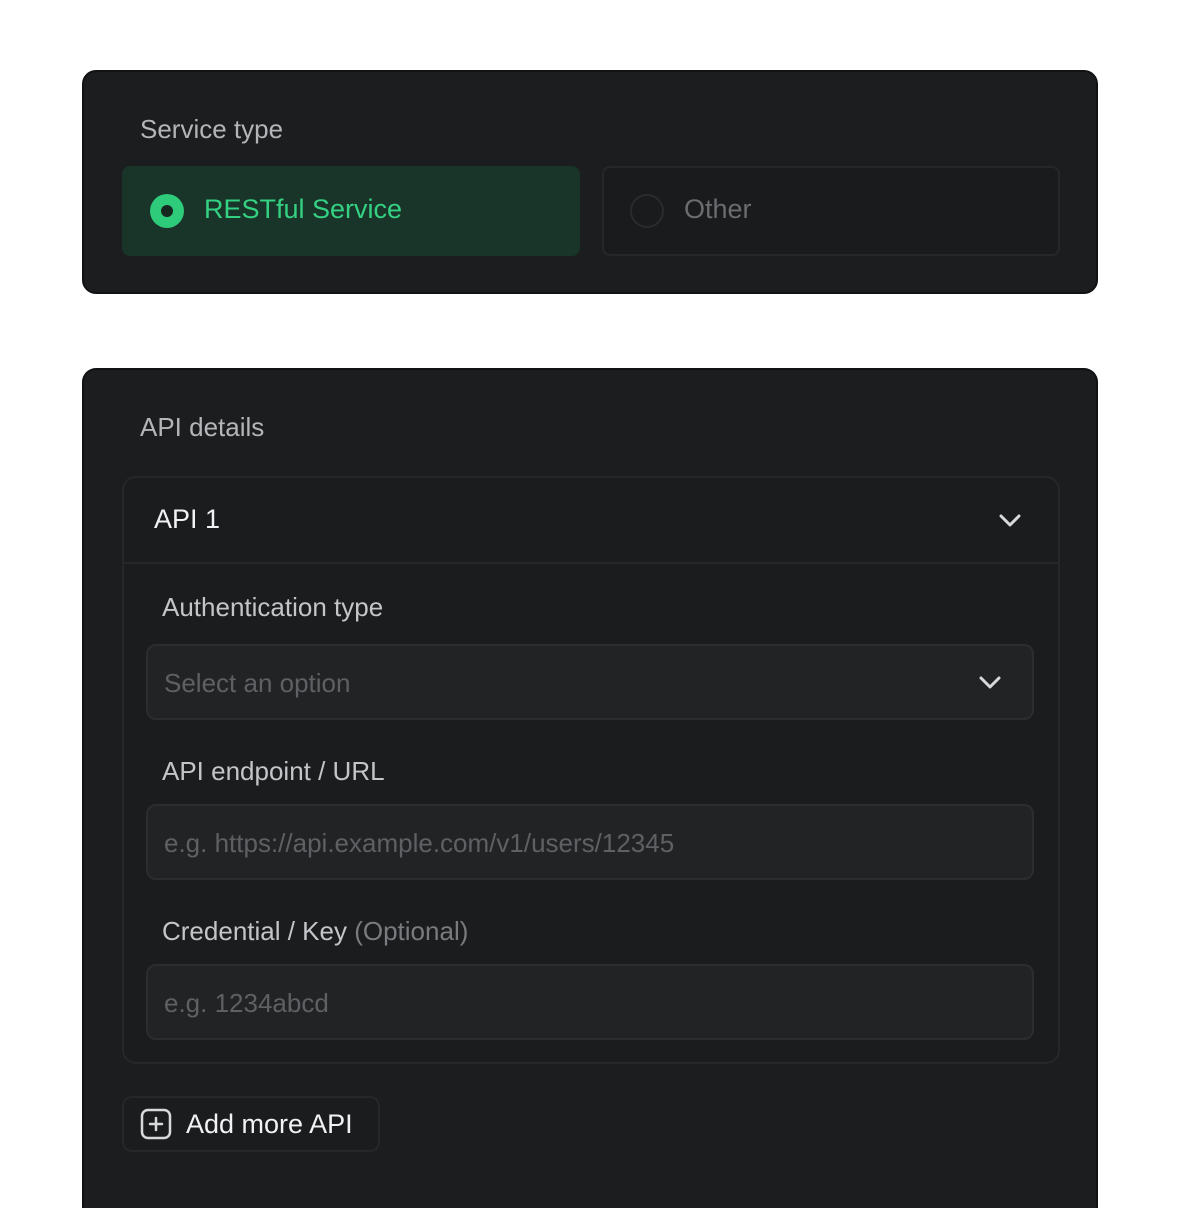 The width and height of the screenshot is (1180, 1208). Describe the element at coordinates (591, 521) in the screenshot. I see `api-accordion-header: API 1` at that location.